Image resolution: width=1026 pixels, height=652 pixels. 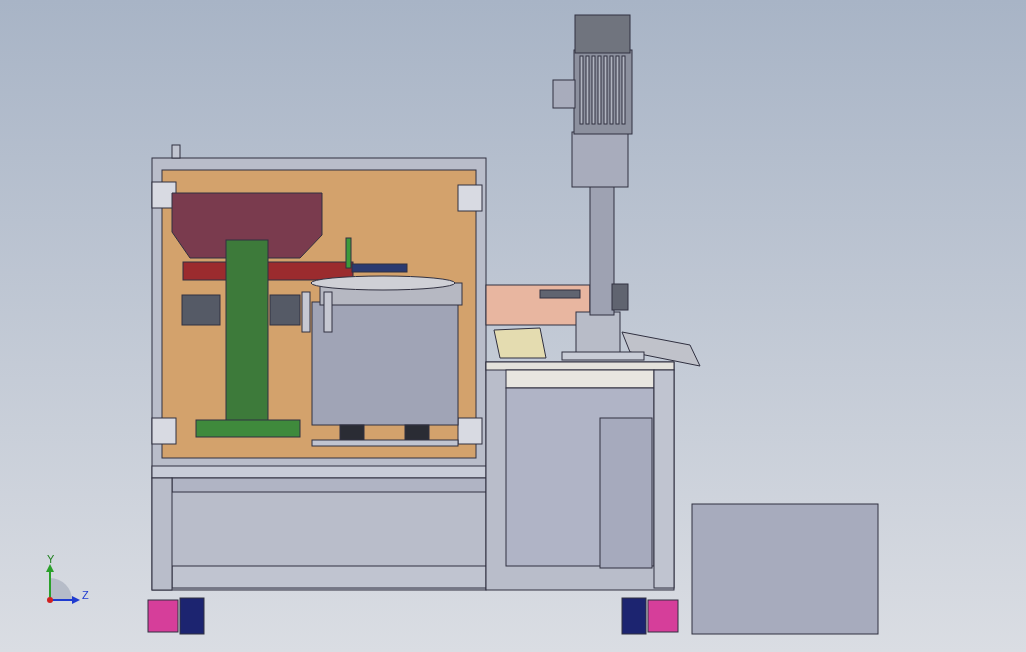 I want to click on triad-shadow, so click(x=61, y=589).